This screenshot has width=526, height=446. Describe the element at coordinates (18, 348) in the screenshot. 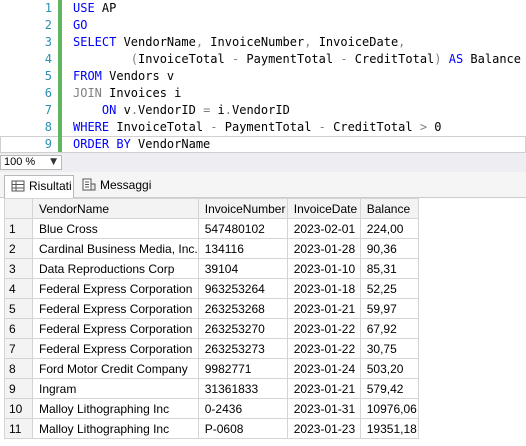

I see `row-number: 7` at that location.